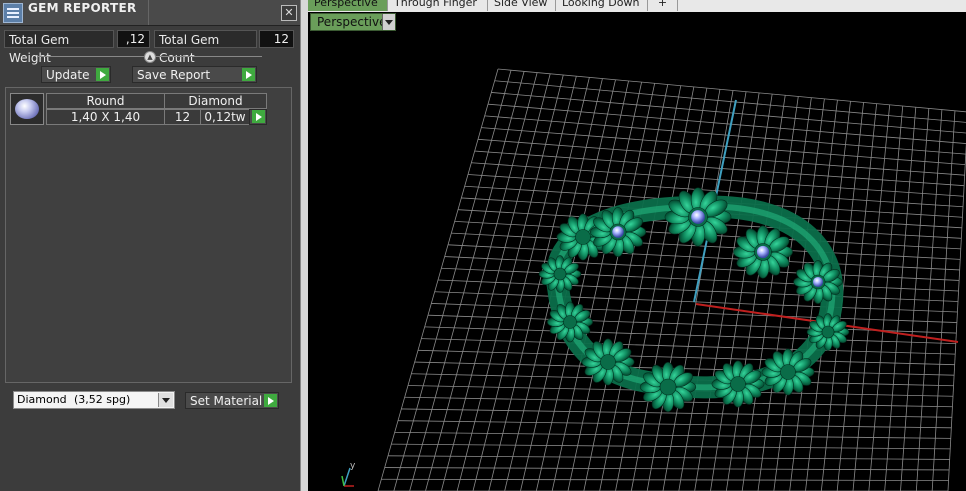 The image size is (966, 491). I want to click on update-button-label: Update, so click(68, 75).